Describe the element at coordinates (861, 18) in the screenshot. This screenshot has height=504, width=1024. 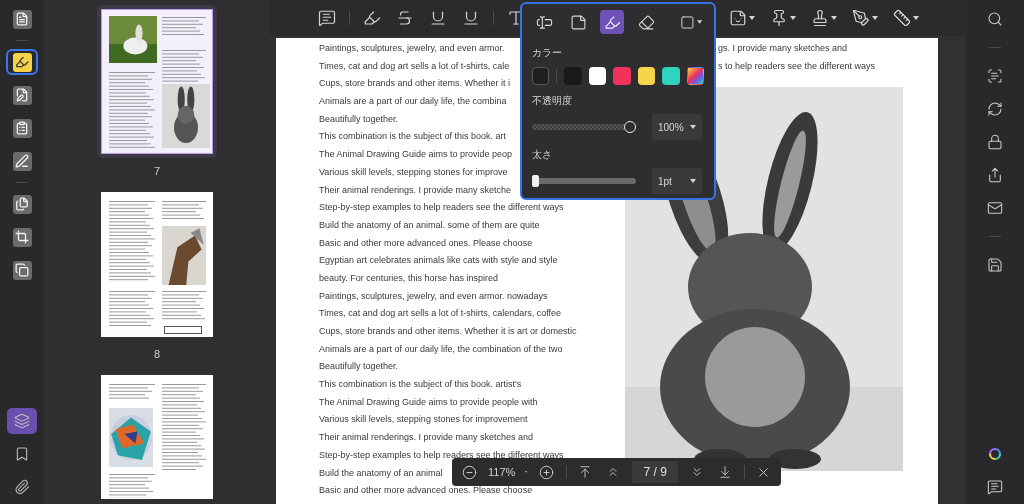
I see `pen-nib-icon` at that location.